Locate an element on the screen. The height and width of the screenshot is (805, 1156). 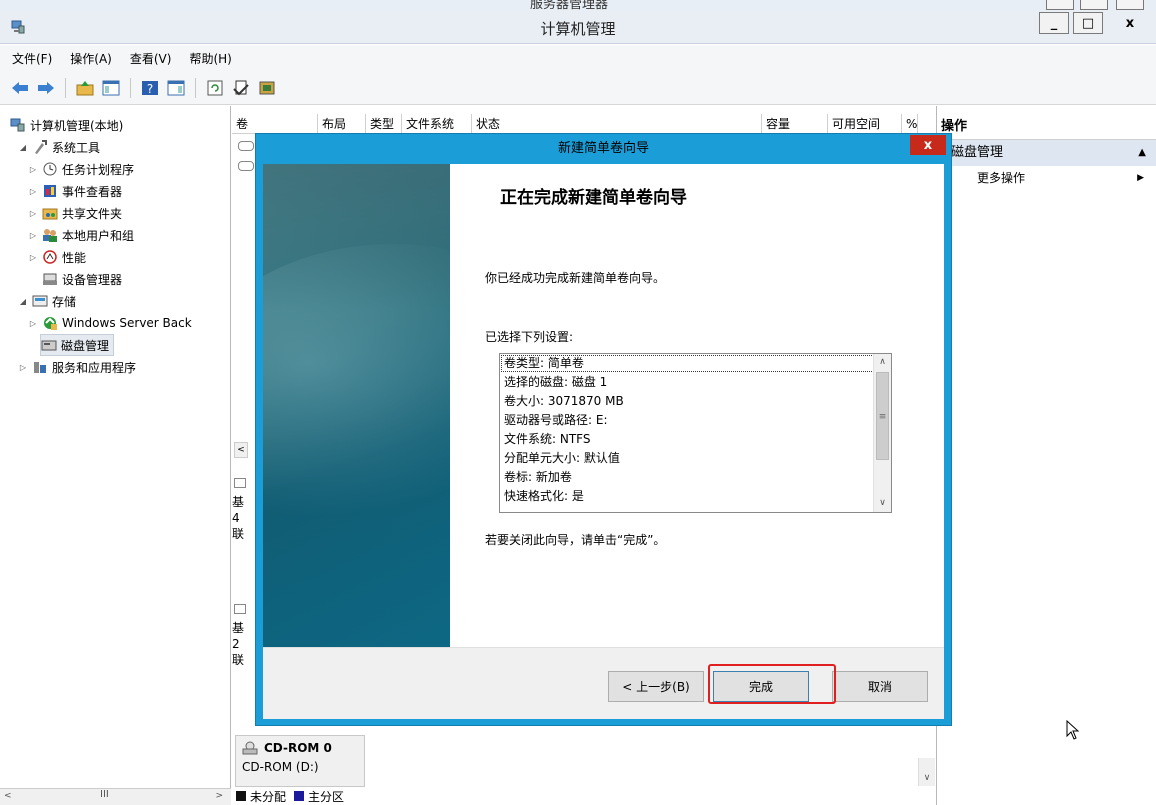
tree-item-device-manager: 设备管理器 is located at coordinates (82, 279).